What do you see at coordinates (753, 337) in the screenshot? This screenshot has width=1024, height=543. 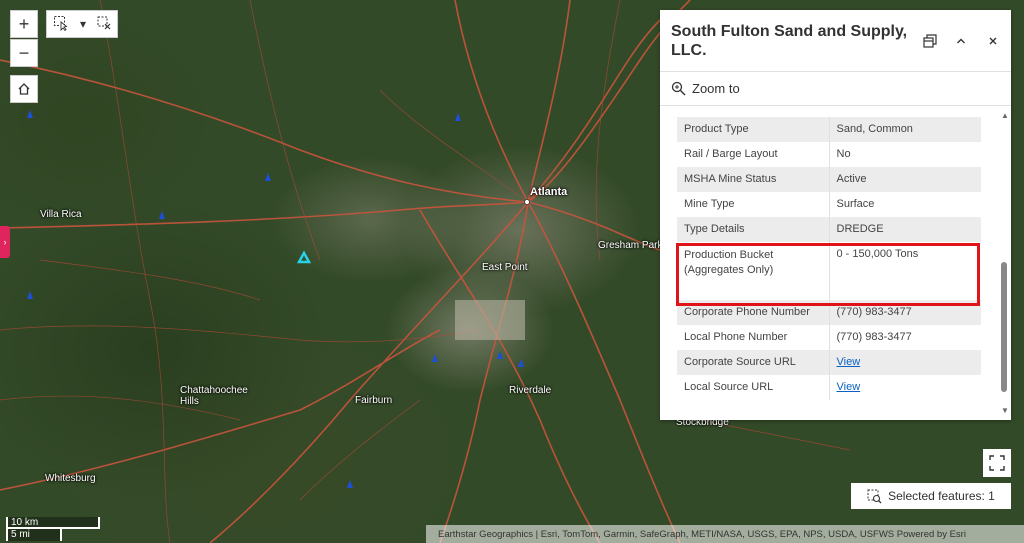 I see `attribute-label: Local Phone Number` at bounding box center [753, 337].